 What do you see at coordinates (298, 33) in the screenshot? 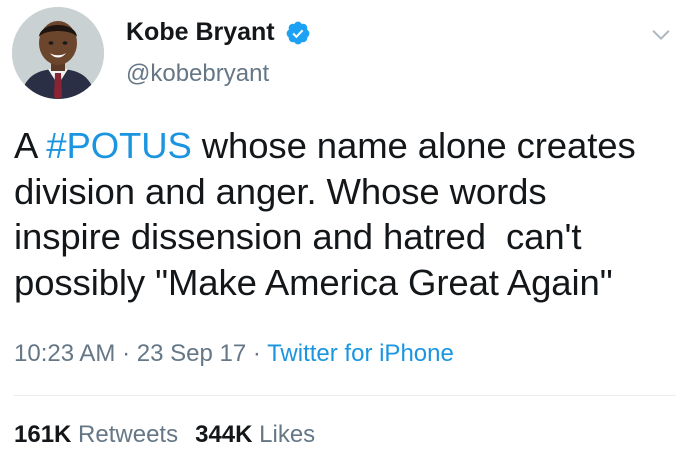
I see `verified-badge-icon` at bounding box center [298, 33].